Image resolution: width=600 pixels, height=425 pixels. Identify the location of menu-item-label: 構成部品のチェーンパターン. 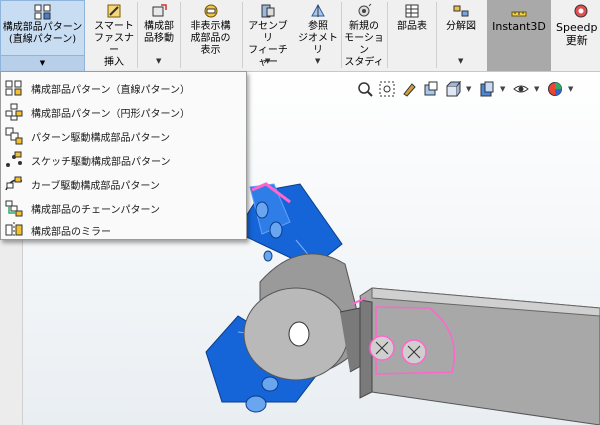
(95, 210).